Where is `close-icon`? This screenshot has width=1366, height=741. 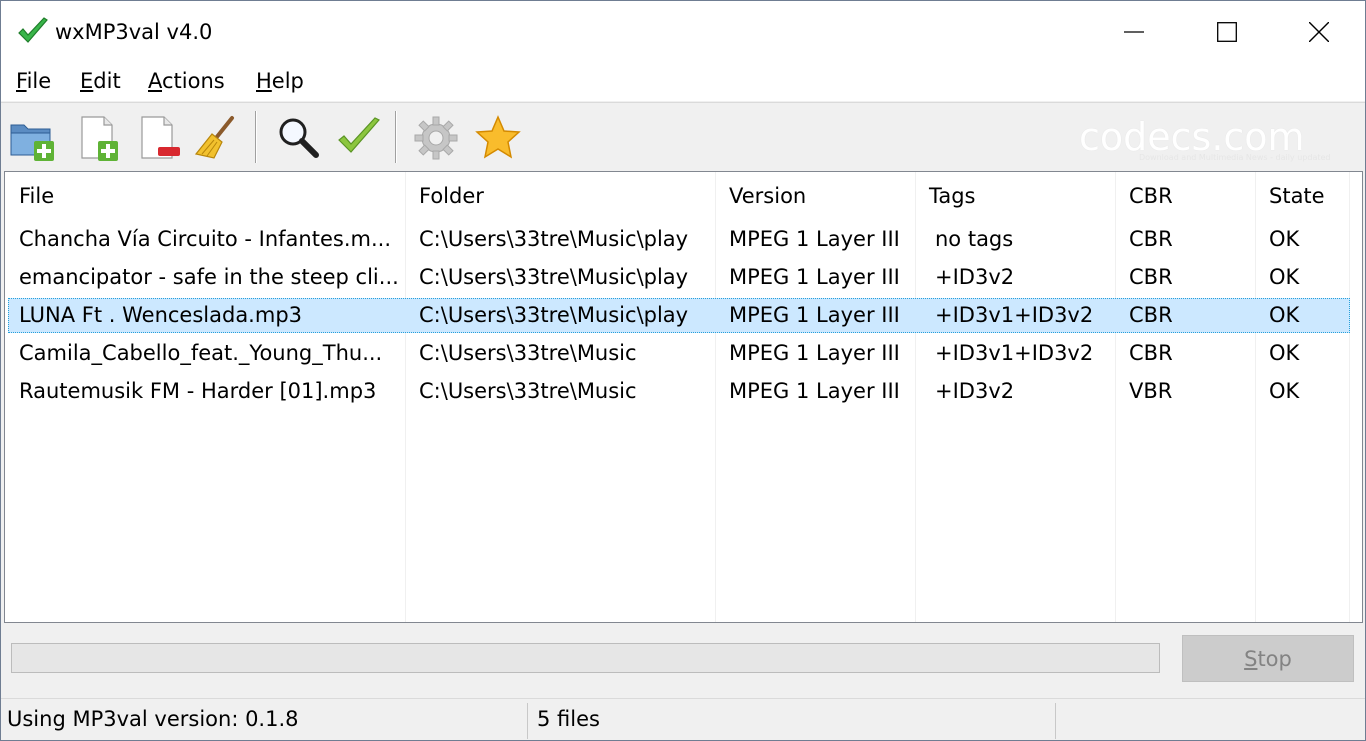 close-icon is located at coordinates (1319, 32).